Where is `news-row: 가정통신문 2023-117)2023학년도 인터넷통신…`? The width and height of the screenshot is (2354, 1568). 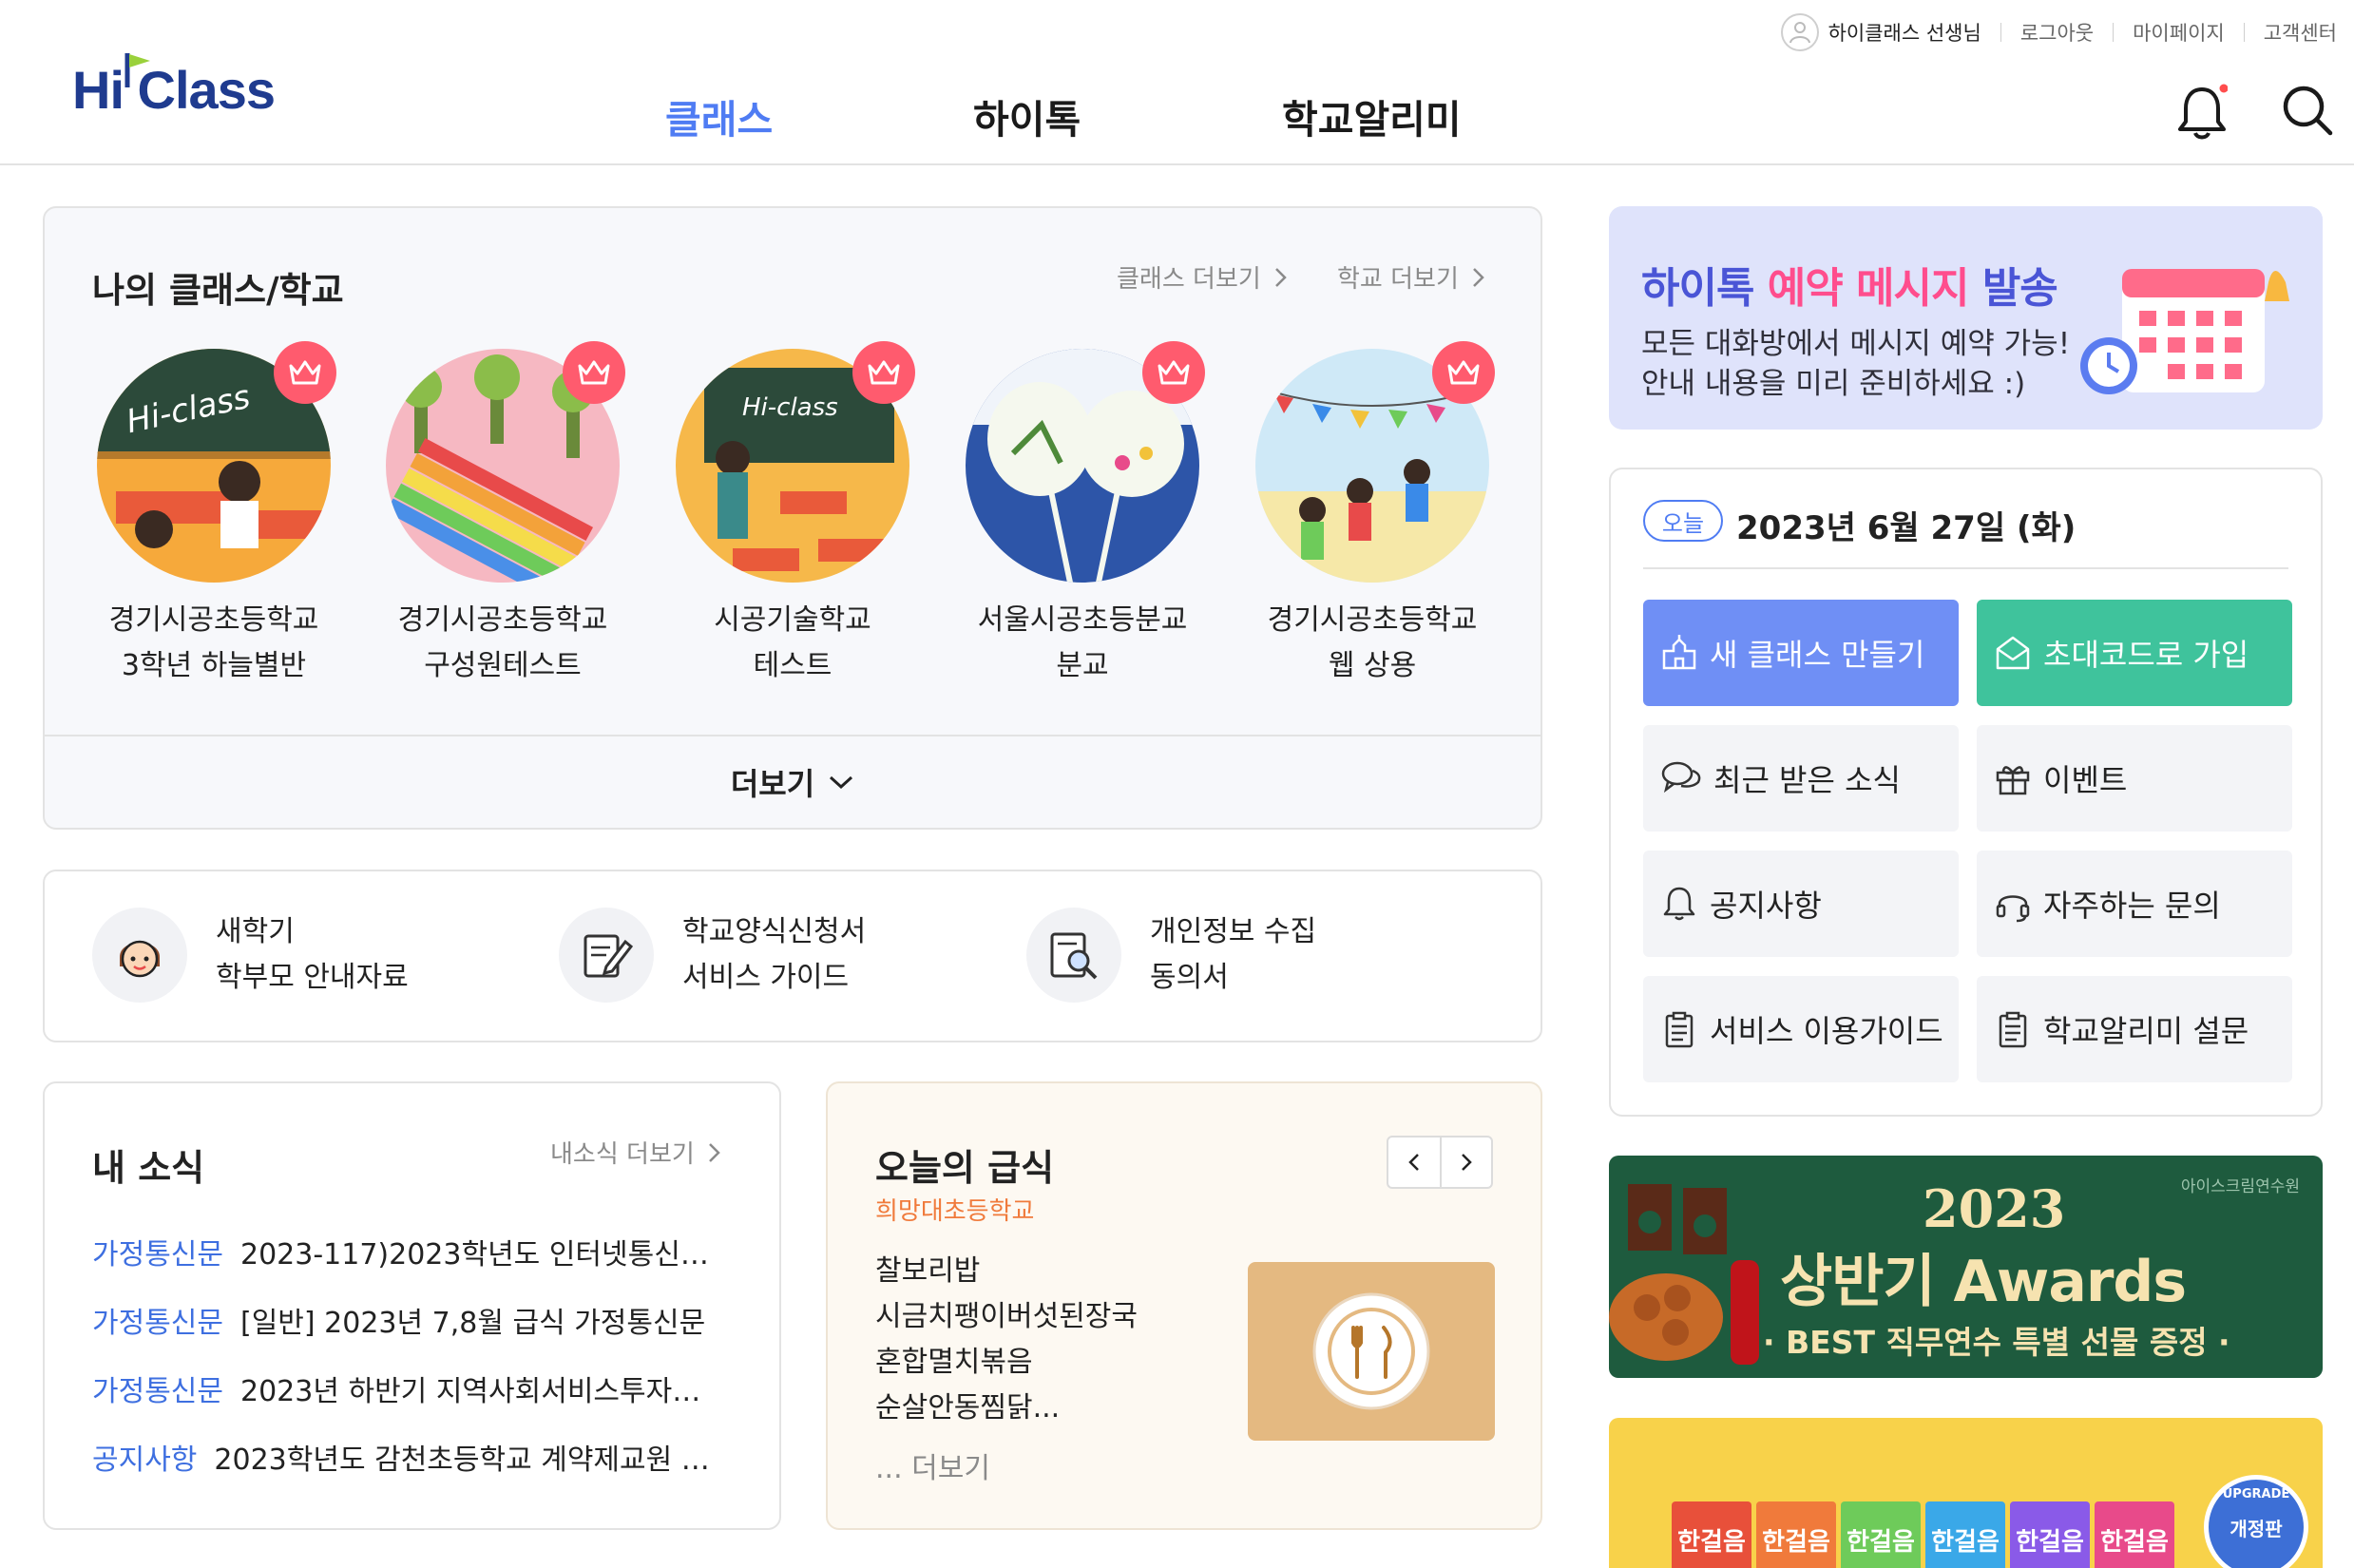
news-row: 가정통신문 2023-117)2023학년도 인터넷통신… is located at coordinates (420, 1252).